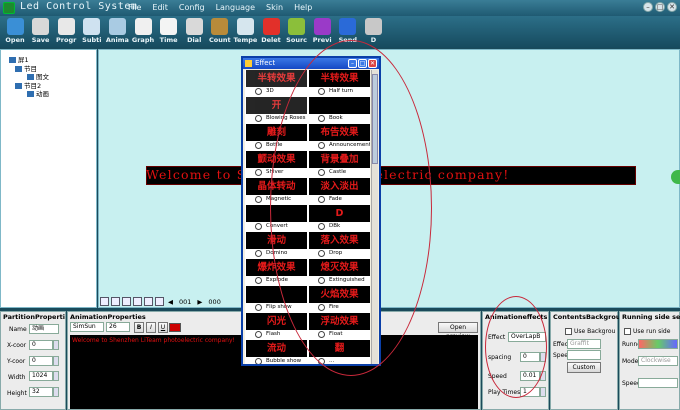 The image size is (680, 410). What do you see at coordinates (339, 267) in the screenshot?
I see `effect-preview: 熄灭效果` at bounding box center [339, 267].